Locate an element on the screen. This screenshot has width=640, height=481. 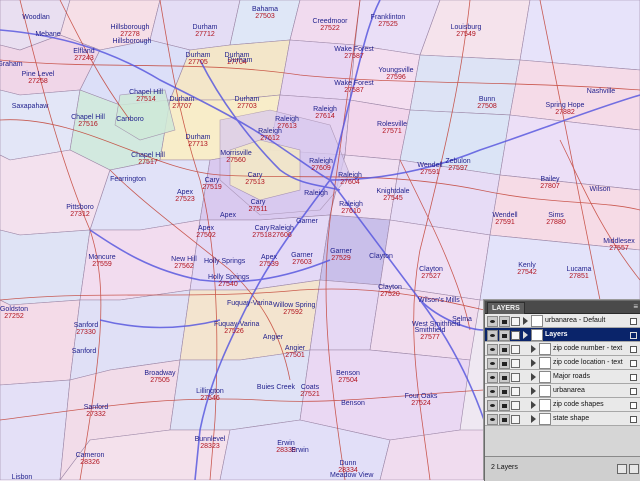
layer-row: zip code number - text is located at coordinates (562, 349).